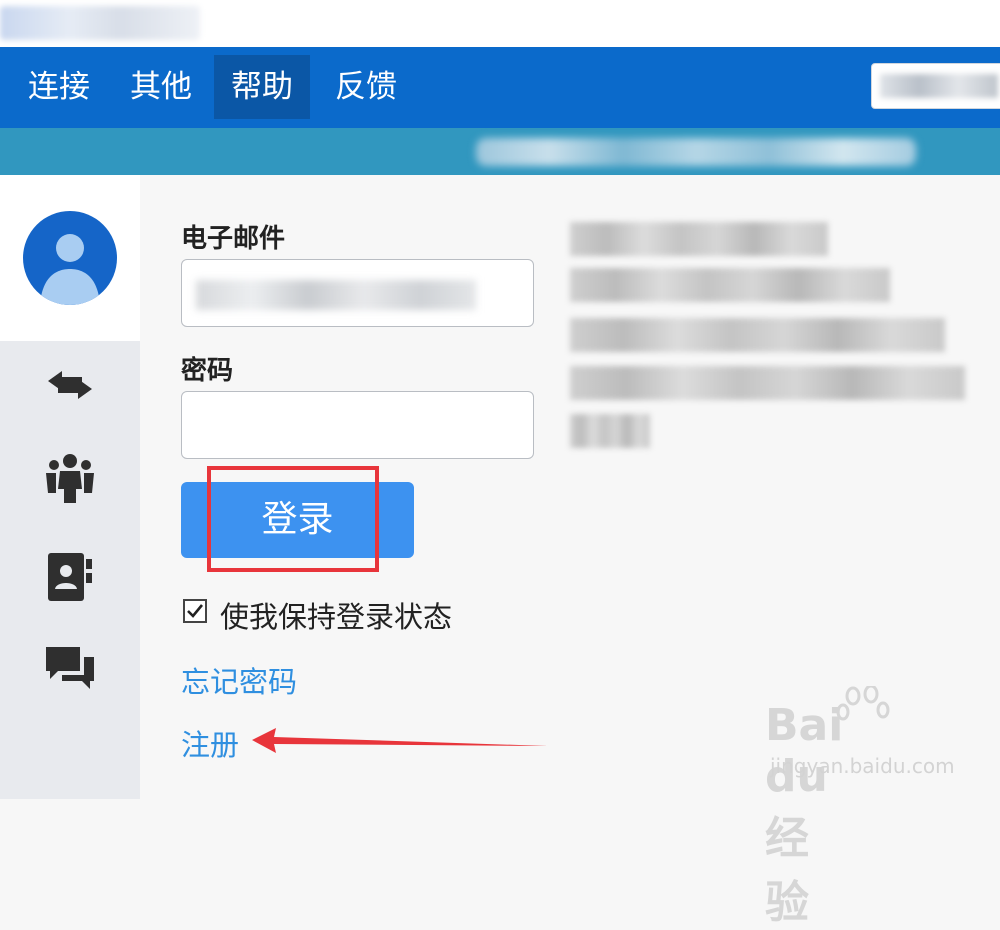  What do you see at coordinates (770, 338) in the screenshot?
I see `blurred-description-text` at bounding box center [770, 338].